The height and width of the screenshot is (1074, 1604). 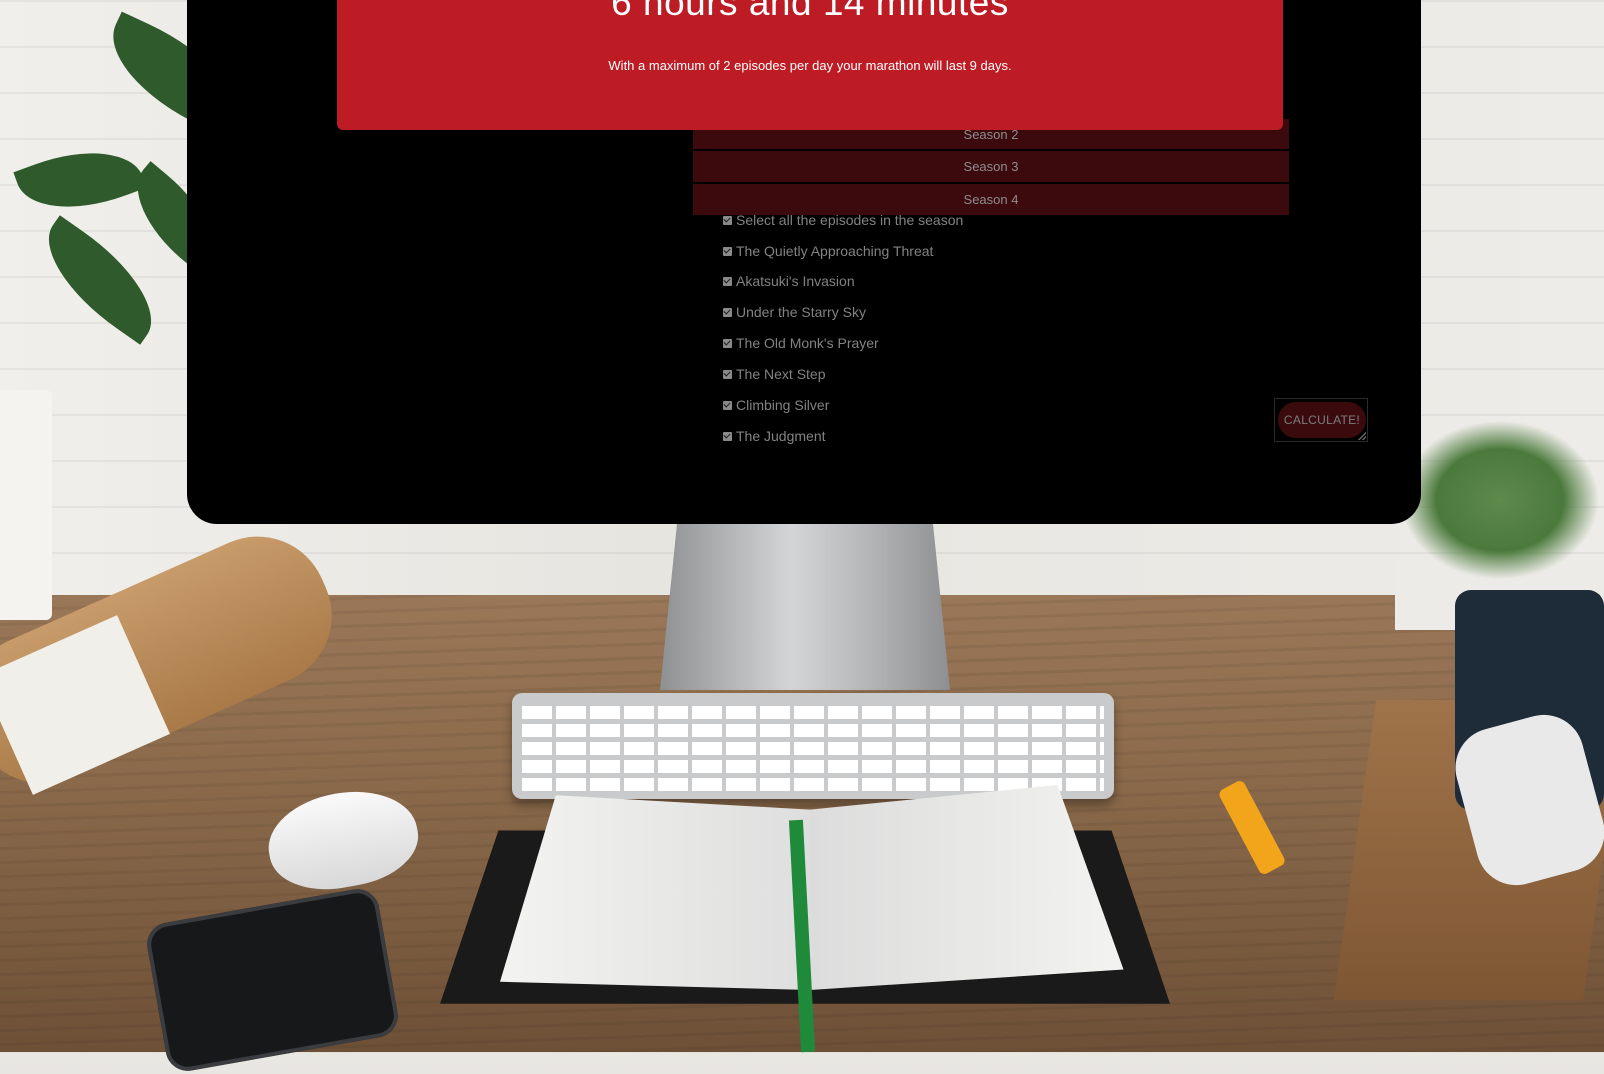 I want to click on keyboard-keys, so click(x=813, y=746).